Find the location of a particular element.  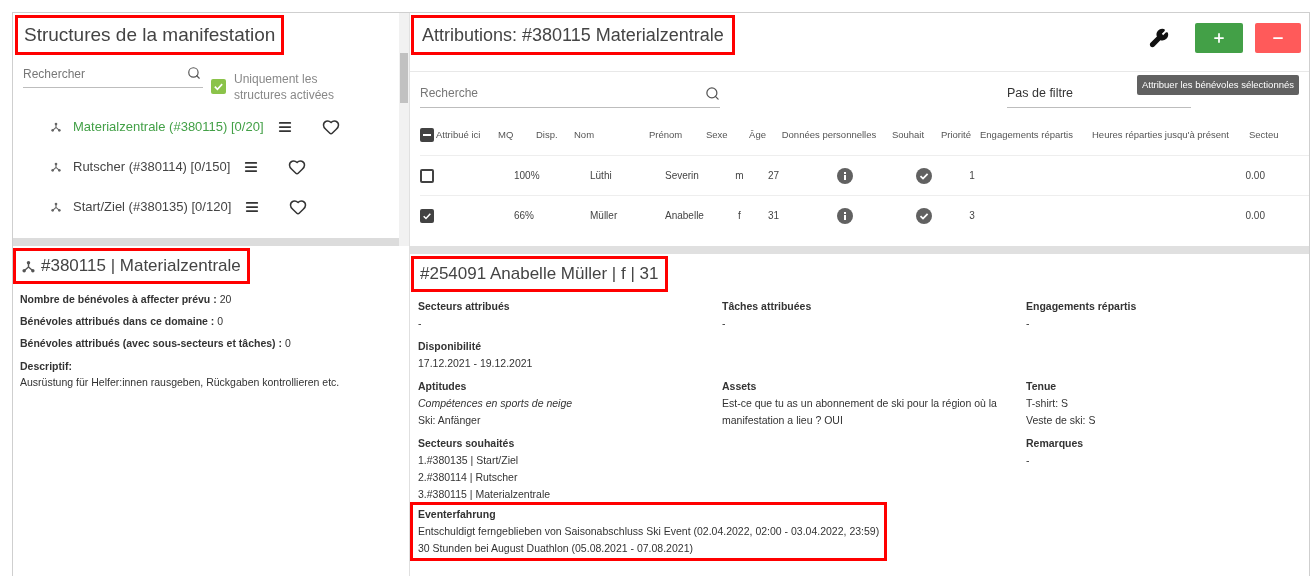

table-cell-text: Lüthi is located at coordinates (601, 176).